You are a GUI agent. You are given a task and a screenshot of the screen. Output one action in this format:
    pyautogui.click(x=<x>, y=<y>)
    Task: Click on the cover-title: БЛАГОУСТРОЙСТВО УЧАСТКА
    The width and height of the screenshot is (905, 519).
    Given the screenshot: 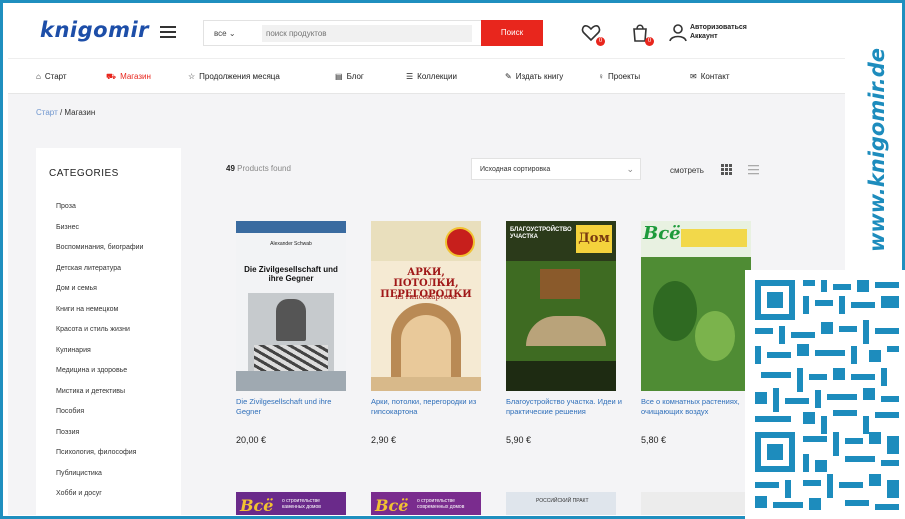 What is the action you would take?
    pyautogui.click(x=541, y=233)
    